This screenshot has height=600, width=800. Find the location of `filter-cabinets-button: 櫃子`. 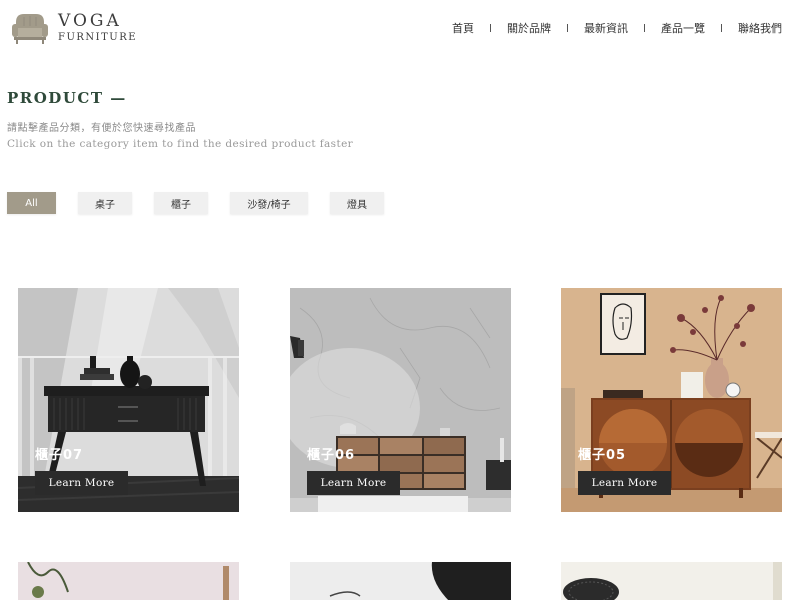

filter-cabinets-button: 櫃子 is located at coordinates (181, 203).